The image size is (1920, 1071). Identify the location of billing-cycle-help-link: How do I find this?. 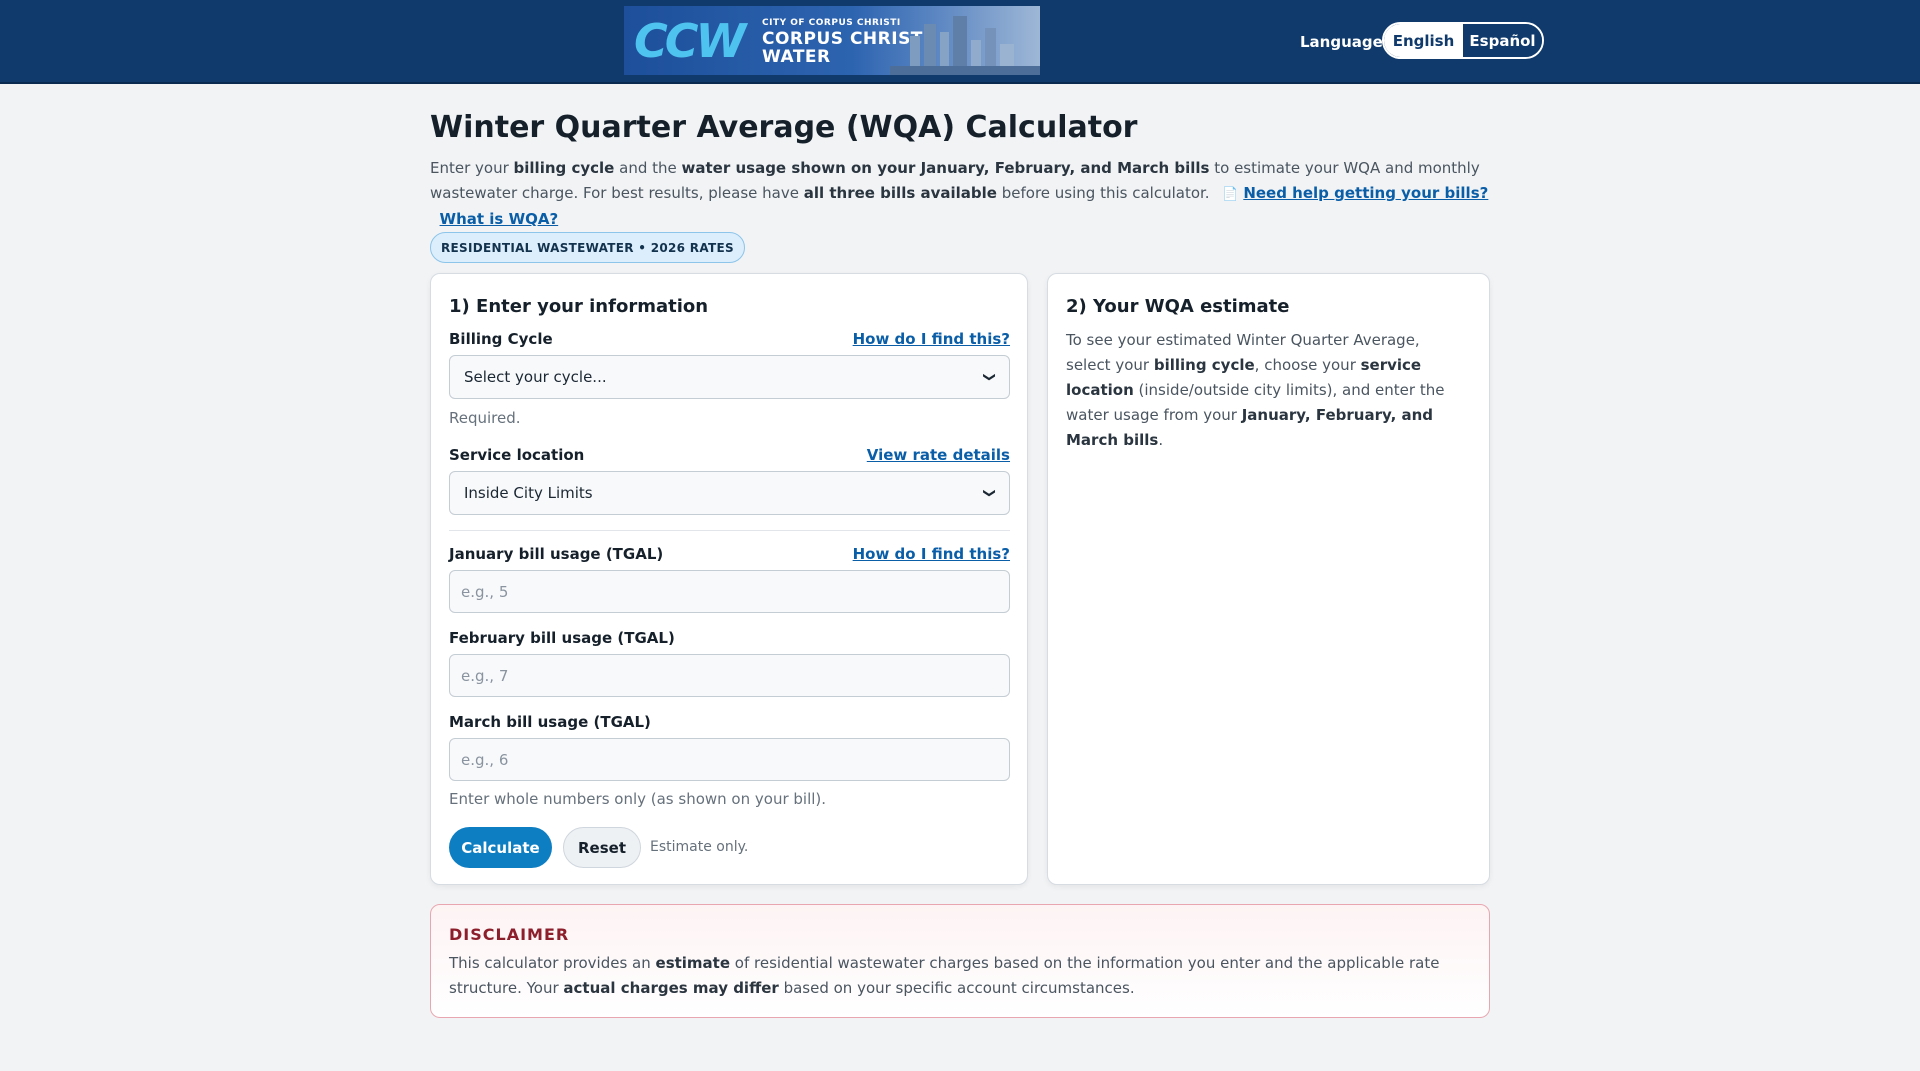
(931, 339).